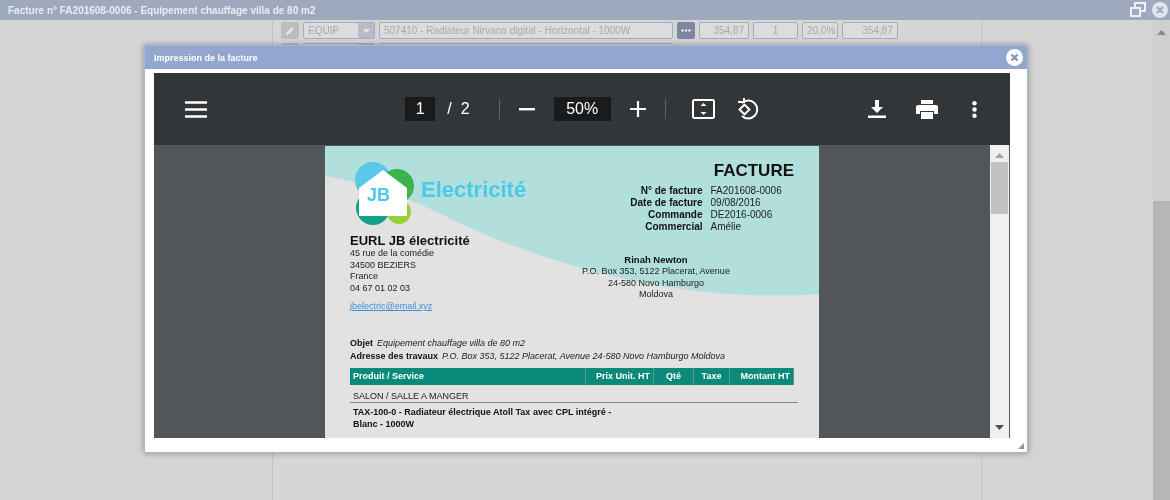 This screenshot has width=1170, height=500. I want to click on subject-label: Objet, so click(361, 342).